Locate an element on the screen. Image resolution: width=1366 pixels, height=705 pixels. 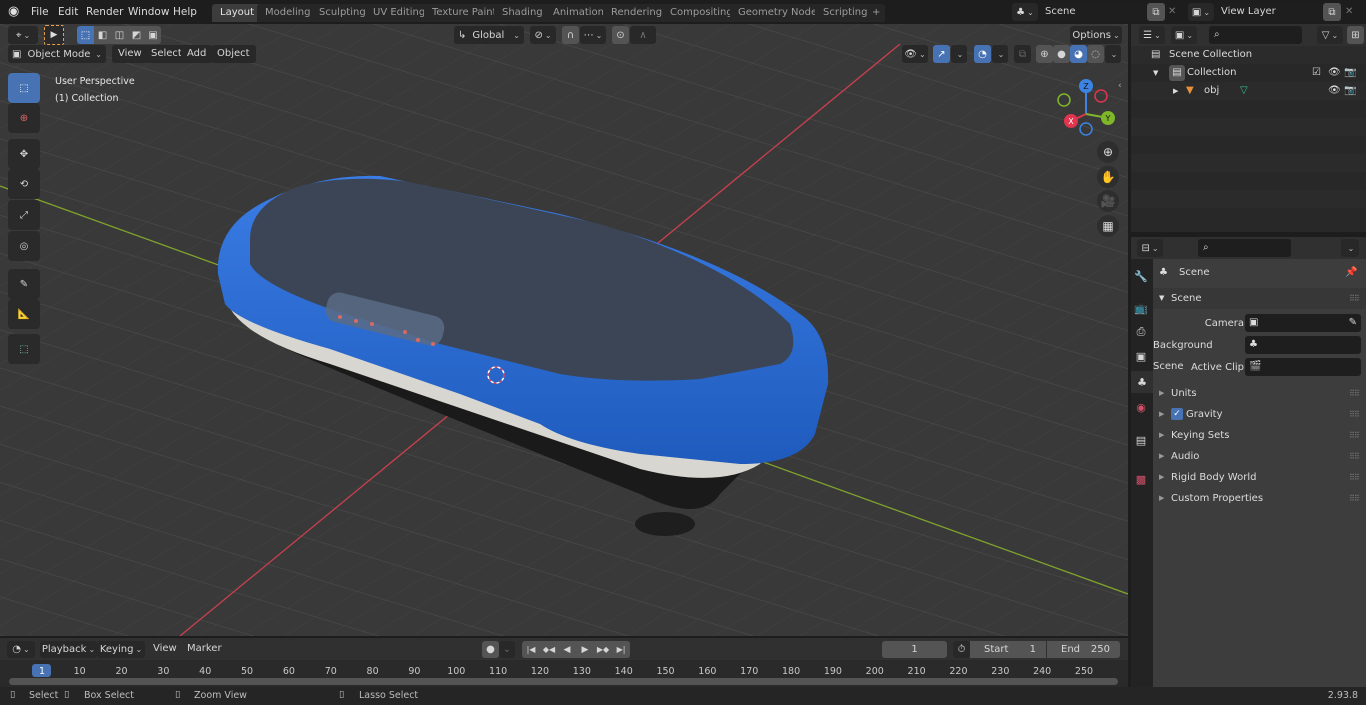
expand-arrow-icon: ▼ is located at coordinates (1155, 73).